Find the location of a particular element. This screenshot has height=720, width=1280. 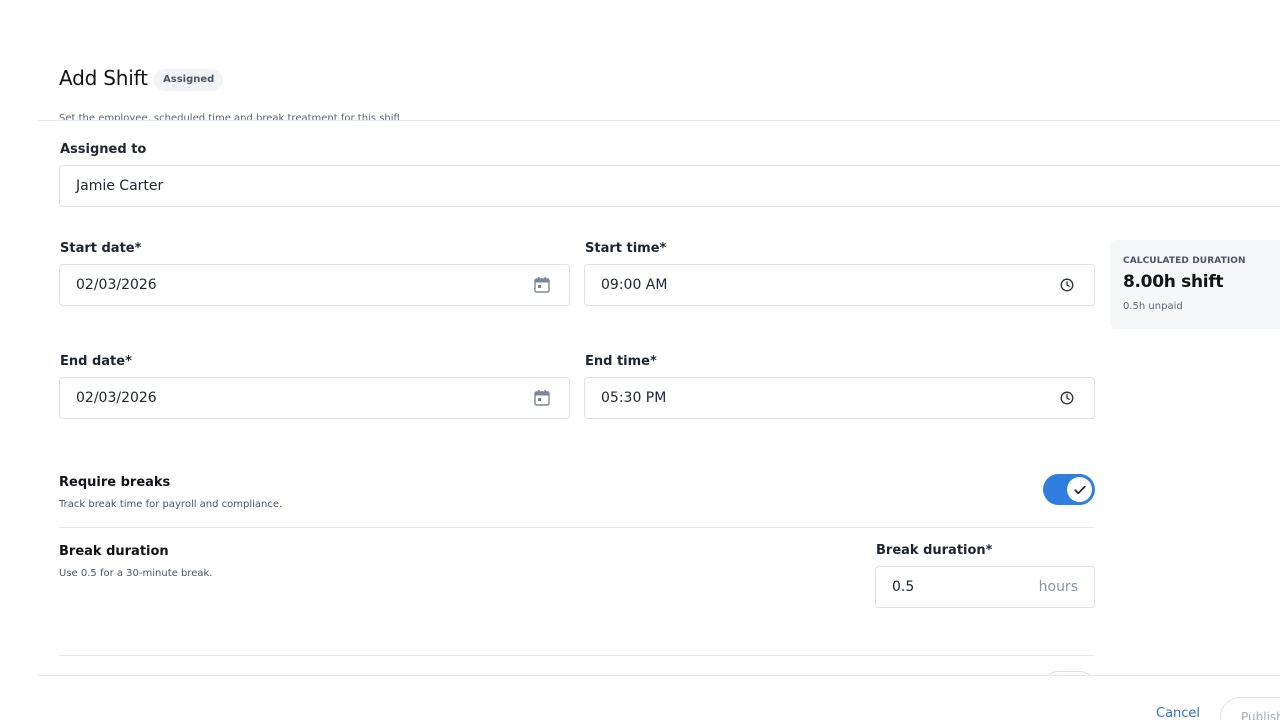

end-time-value: 05:30 PM is located at coordinates (634, 398).